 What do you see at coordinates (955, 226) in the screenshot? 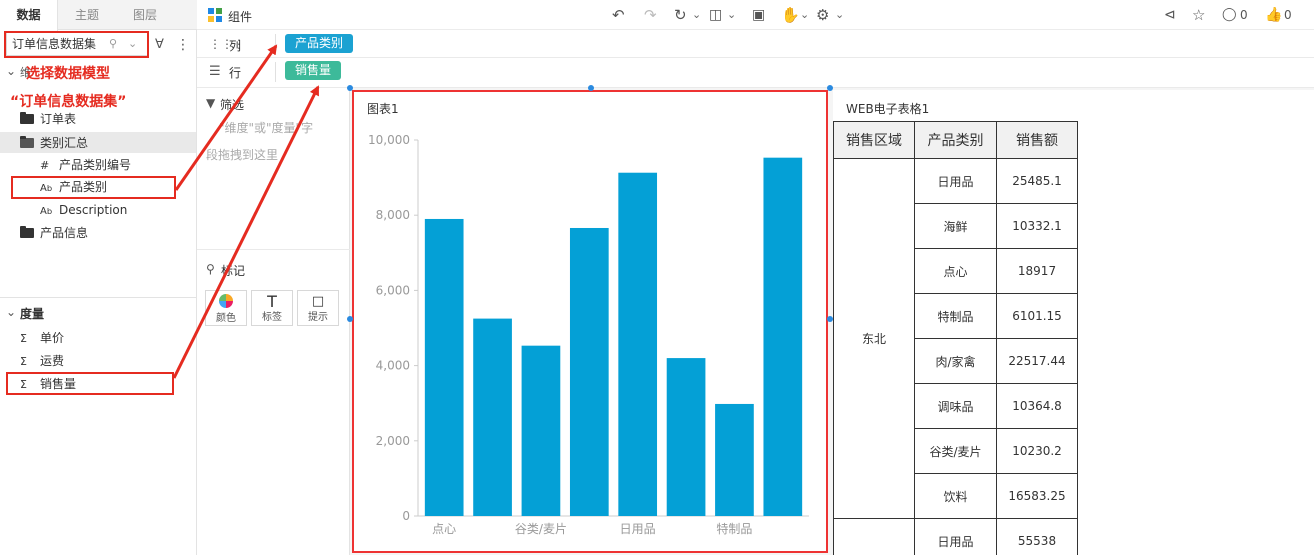
I see `category-cell: 海鲜` at bounding box center [955, 226].